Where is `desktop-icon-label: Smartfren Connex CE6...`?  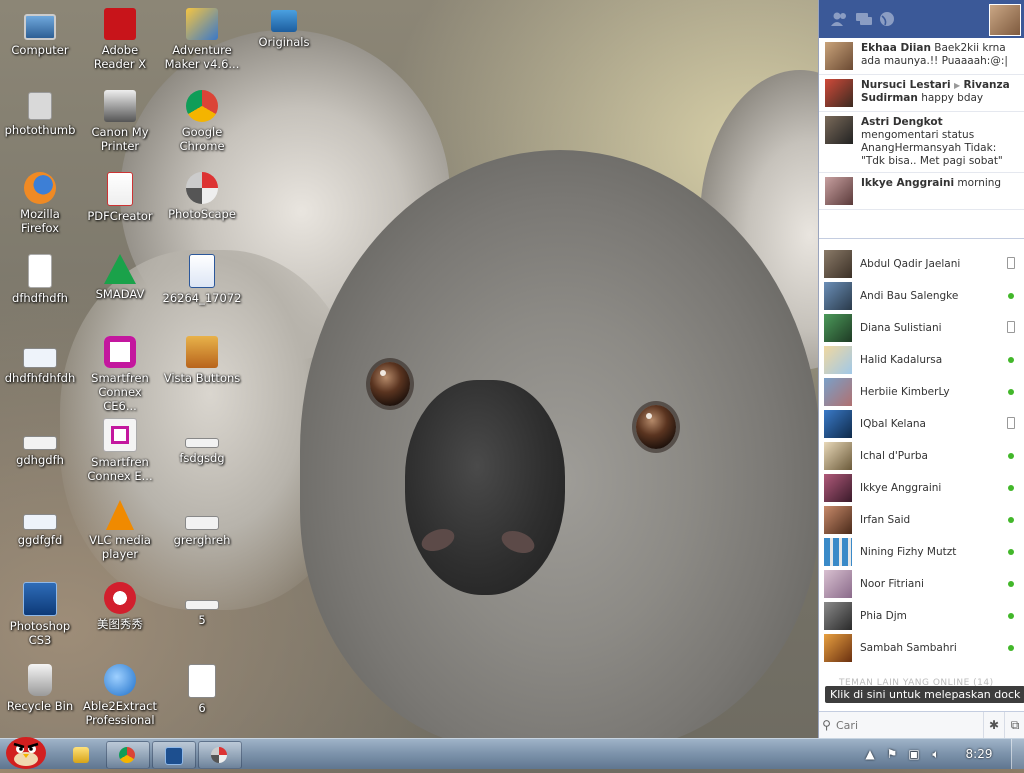 desktop-icon-label: Smartfren Connex CE6... is located at coordinates (120, 392).